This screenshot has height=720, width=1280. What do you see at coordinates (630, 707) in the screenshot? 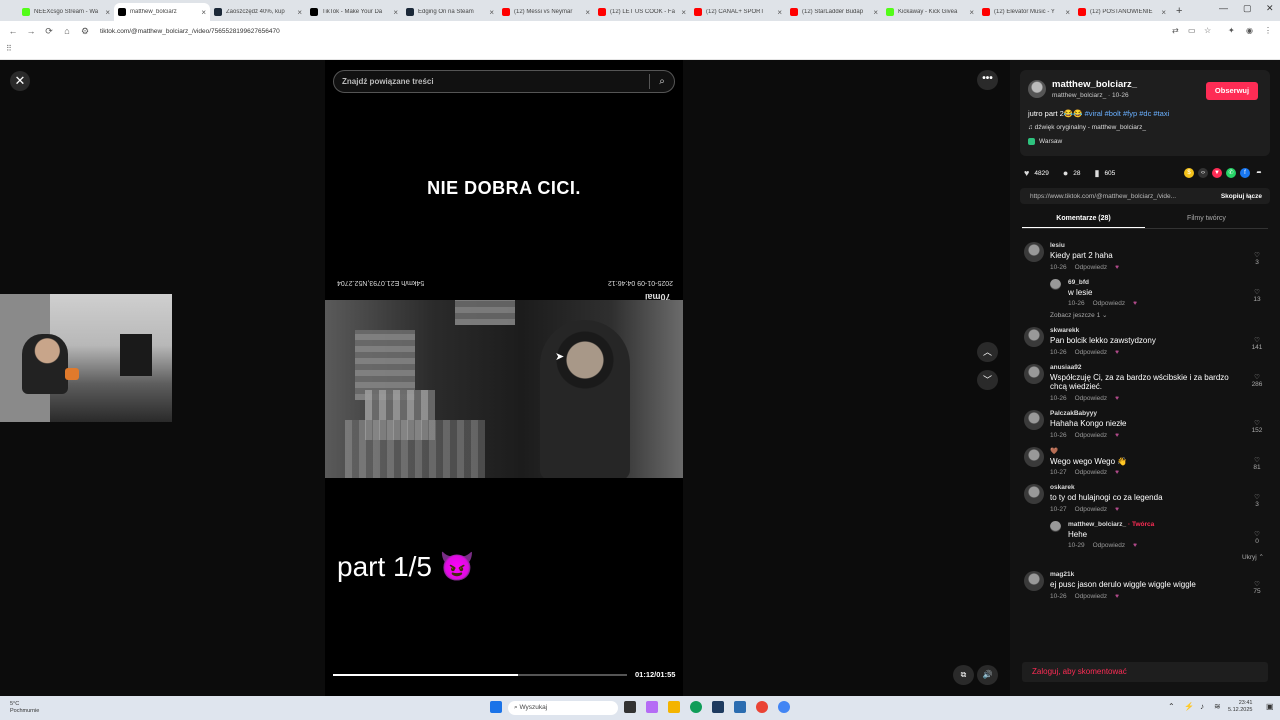
I see `task-view-icon` at bounding box center [630, 707].